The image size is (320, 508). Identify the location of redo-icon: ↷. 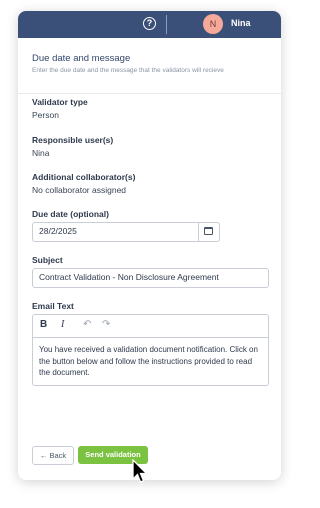
(106, 324).